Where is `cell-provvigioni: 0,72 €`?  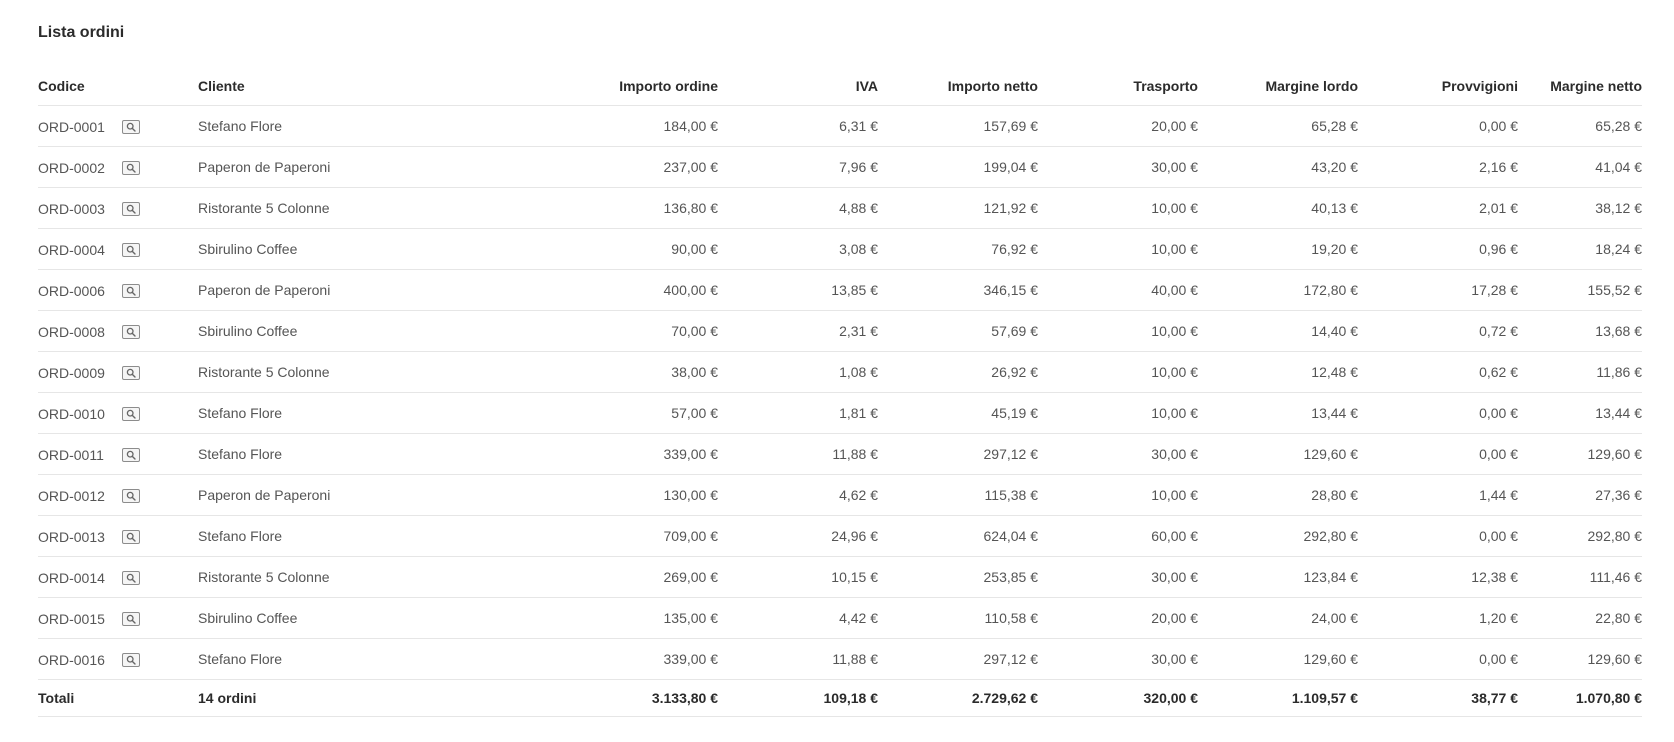 cell-provvigioni: 0,72 € is located at coordinates (1438, 331).